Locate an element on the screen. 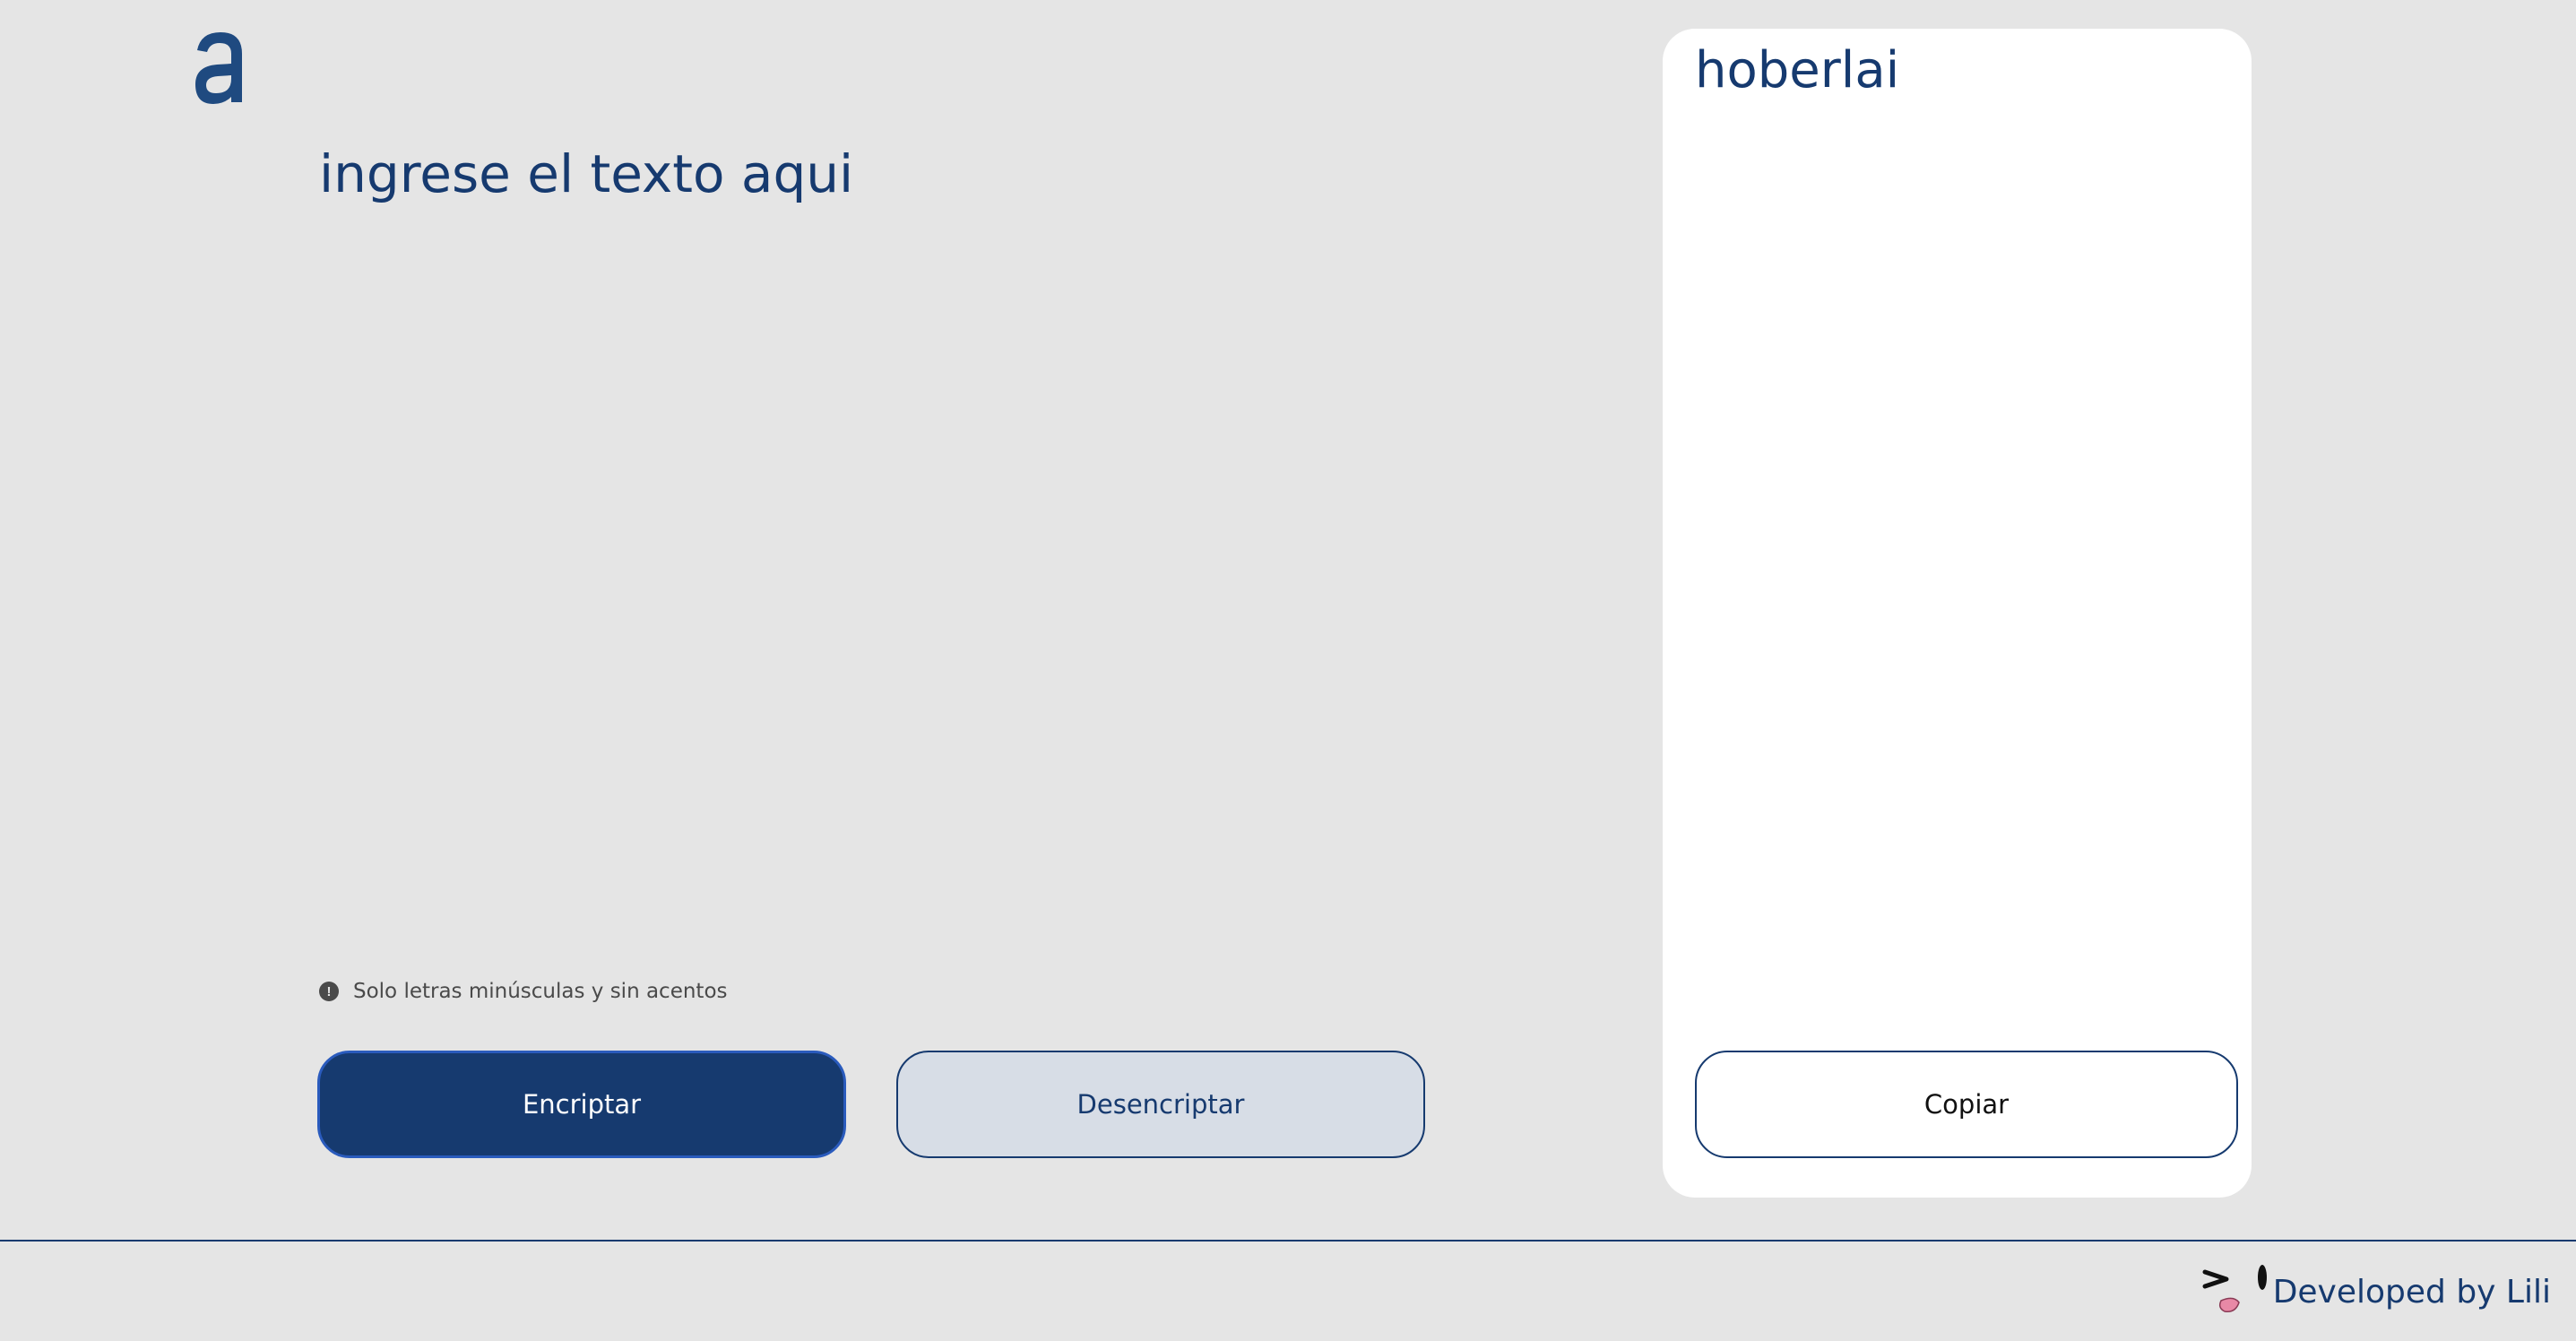 Image resolution: width=2576 pixels, height=1341 pixels. hint-text: Solo letras minúsculas y sin acentos is located at coordinates (540, 991).